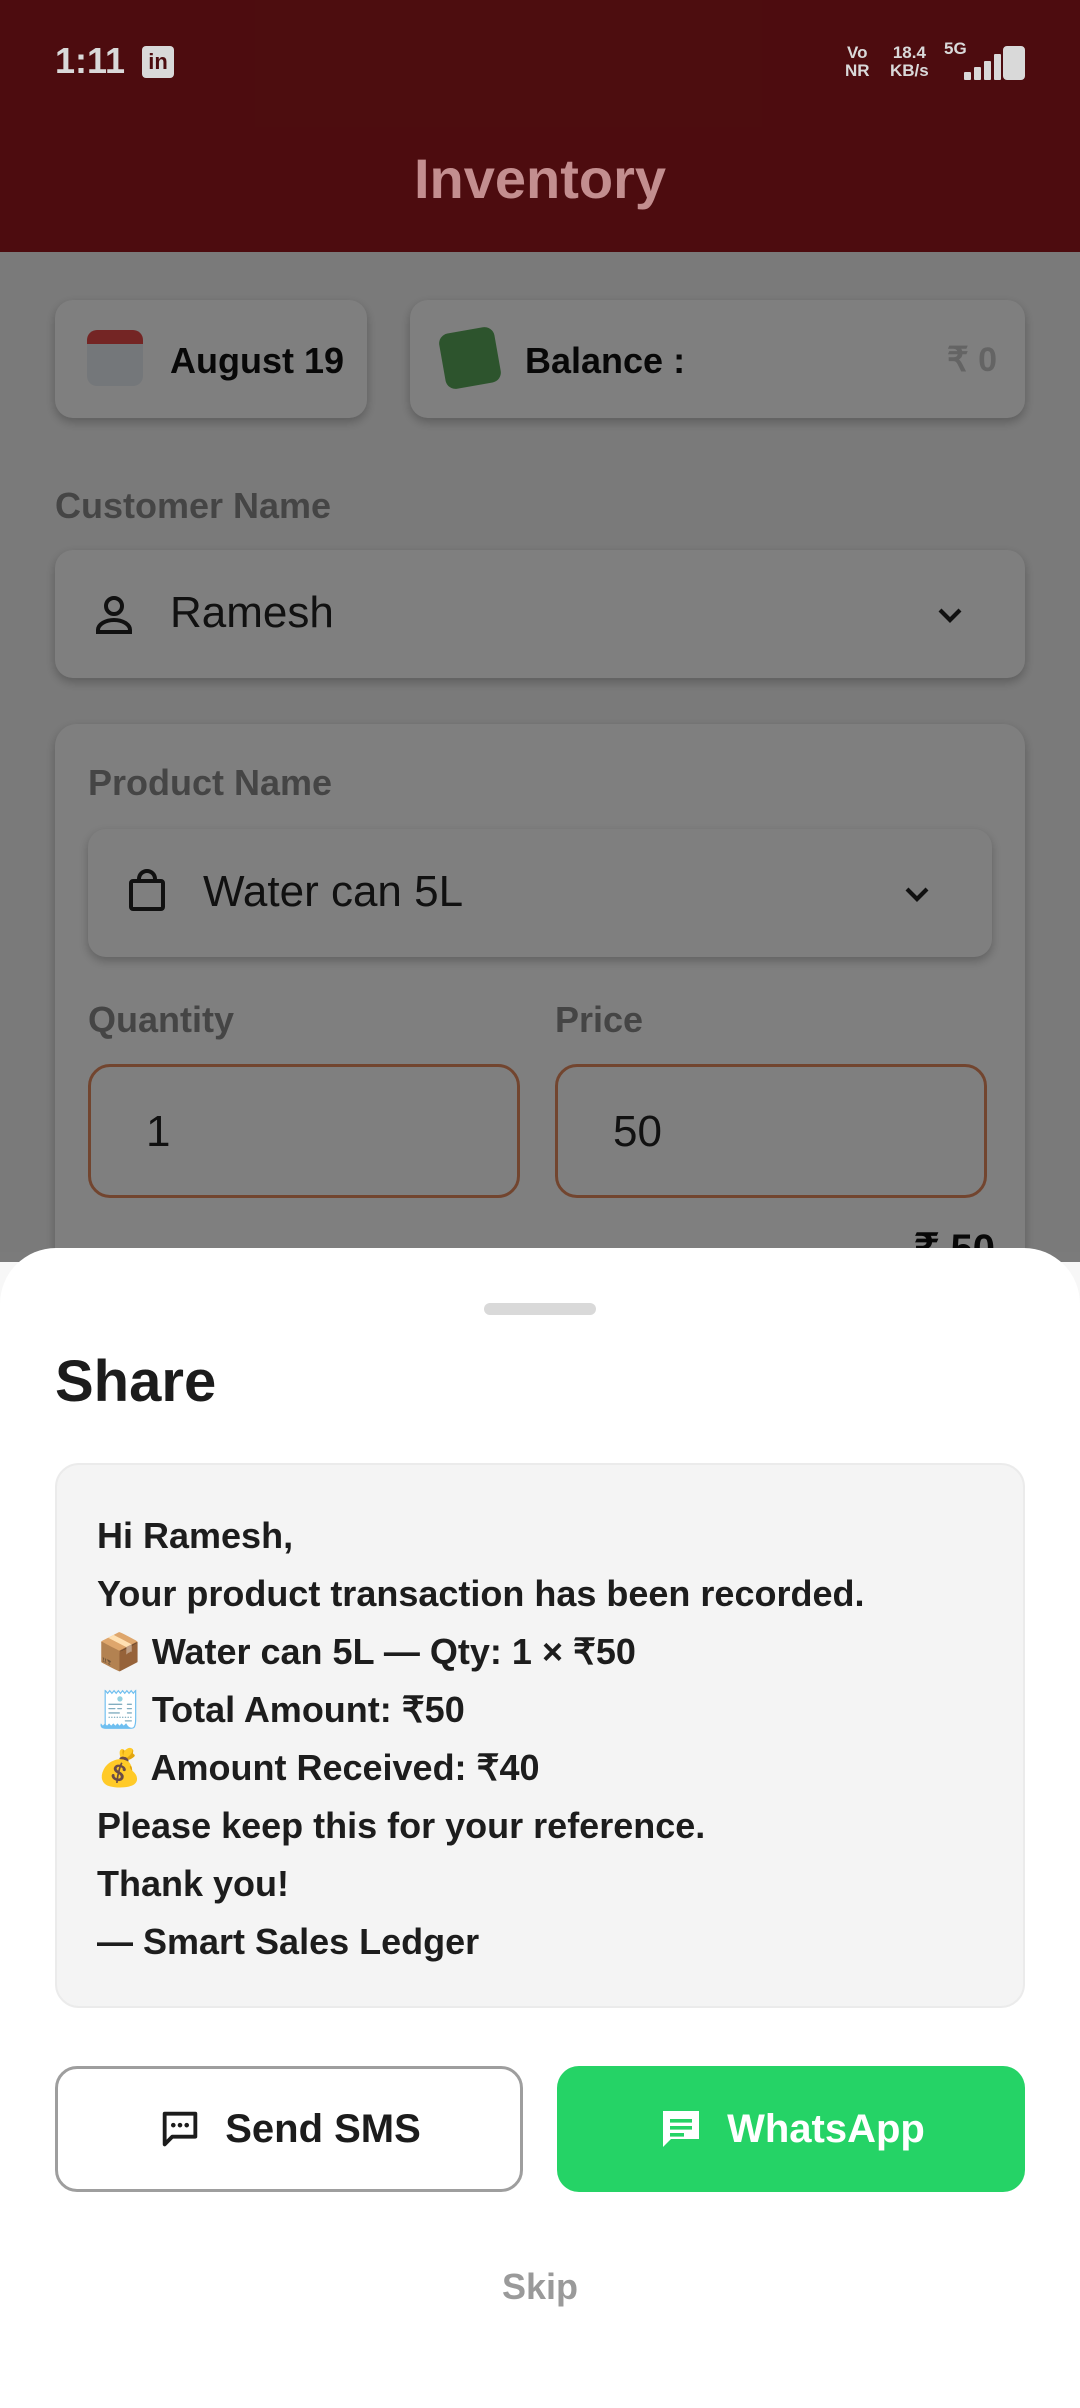 Image resolution: width=1080 pixels, height=2408 pixels. What do you see at coordinates (318, 1767) in the screenshot?
I see `message-line: 💰 Amount Received: ₹40` at bounding box center [318, 1767].